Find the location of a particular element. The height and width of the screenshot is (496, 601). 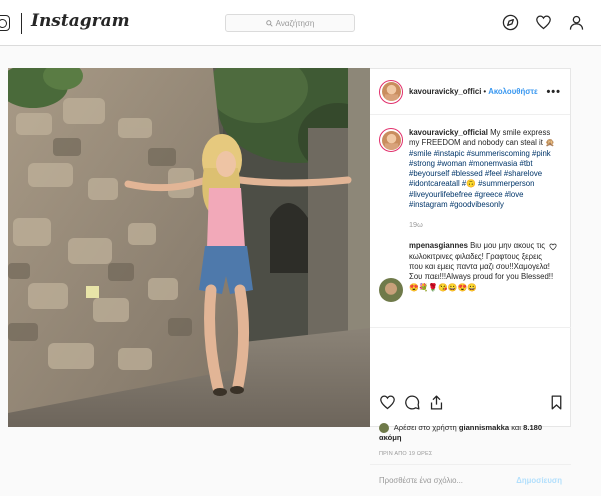

likes-prefix: Αρέσει στο χρήστη is located at coordinates (425, 427).